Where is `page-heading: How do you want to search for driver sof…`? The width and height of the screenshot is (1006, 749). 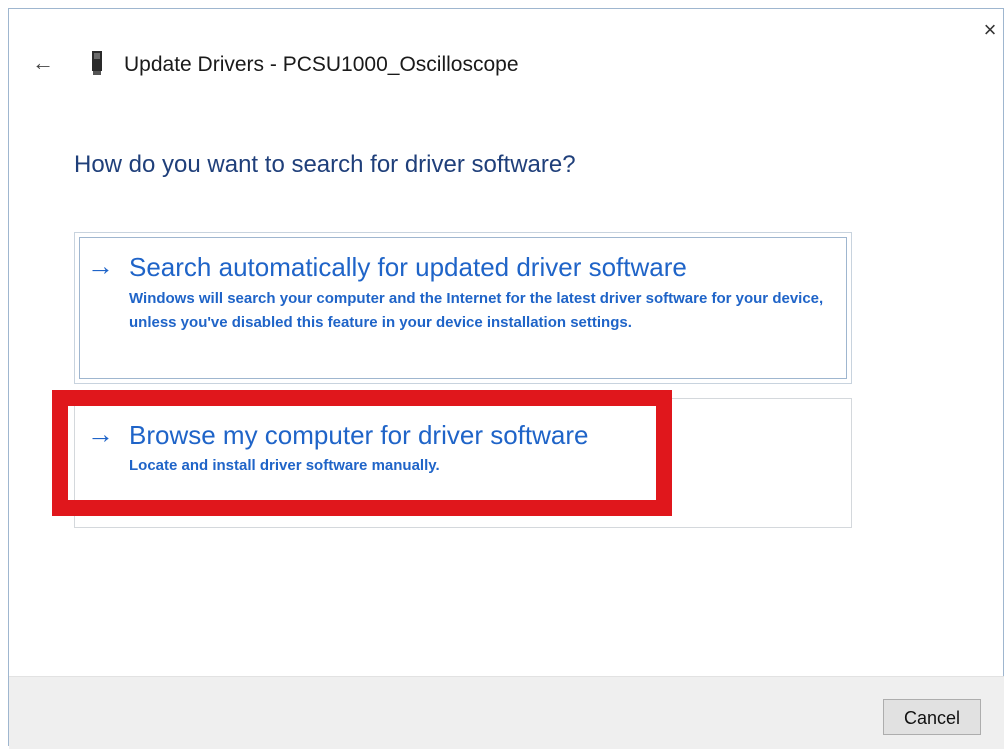
page-heading: How do you want to search for driver sof… is located at coordinates (325, 164).